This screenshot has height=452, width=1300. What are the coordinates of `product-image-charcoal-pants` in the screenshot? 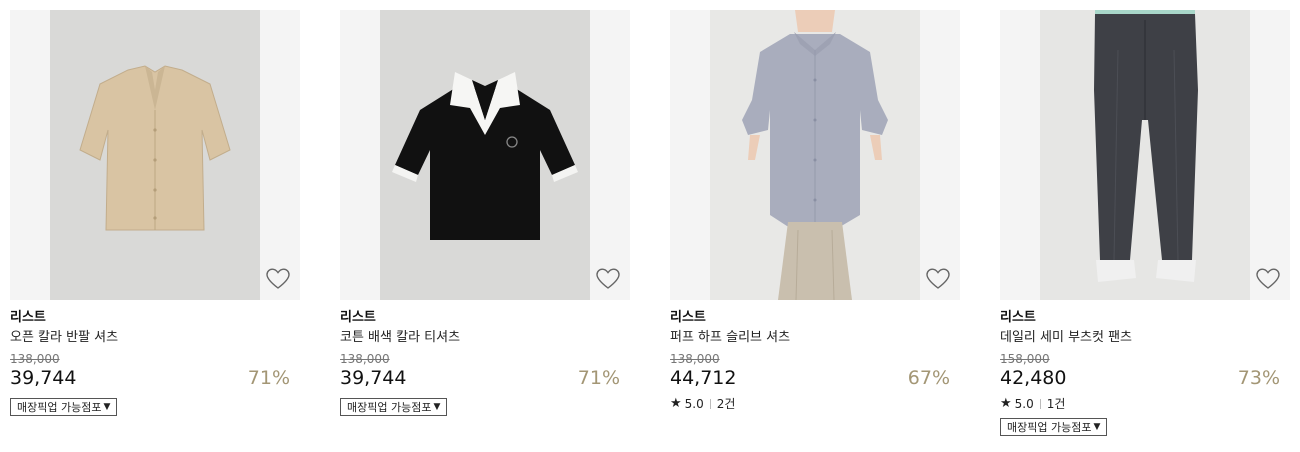 It's located at (1145, 155).